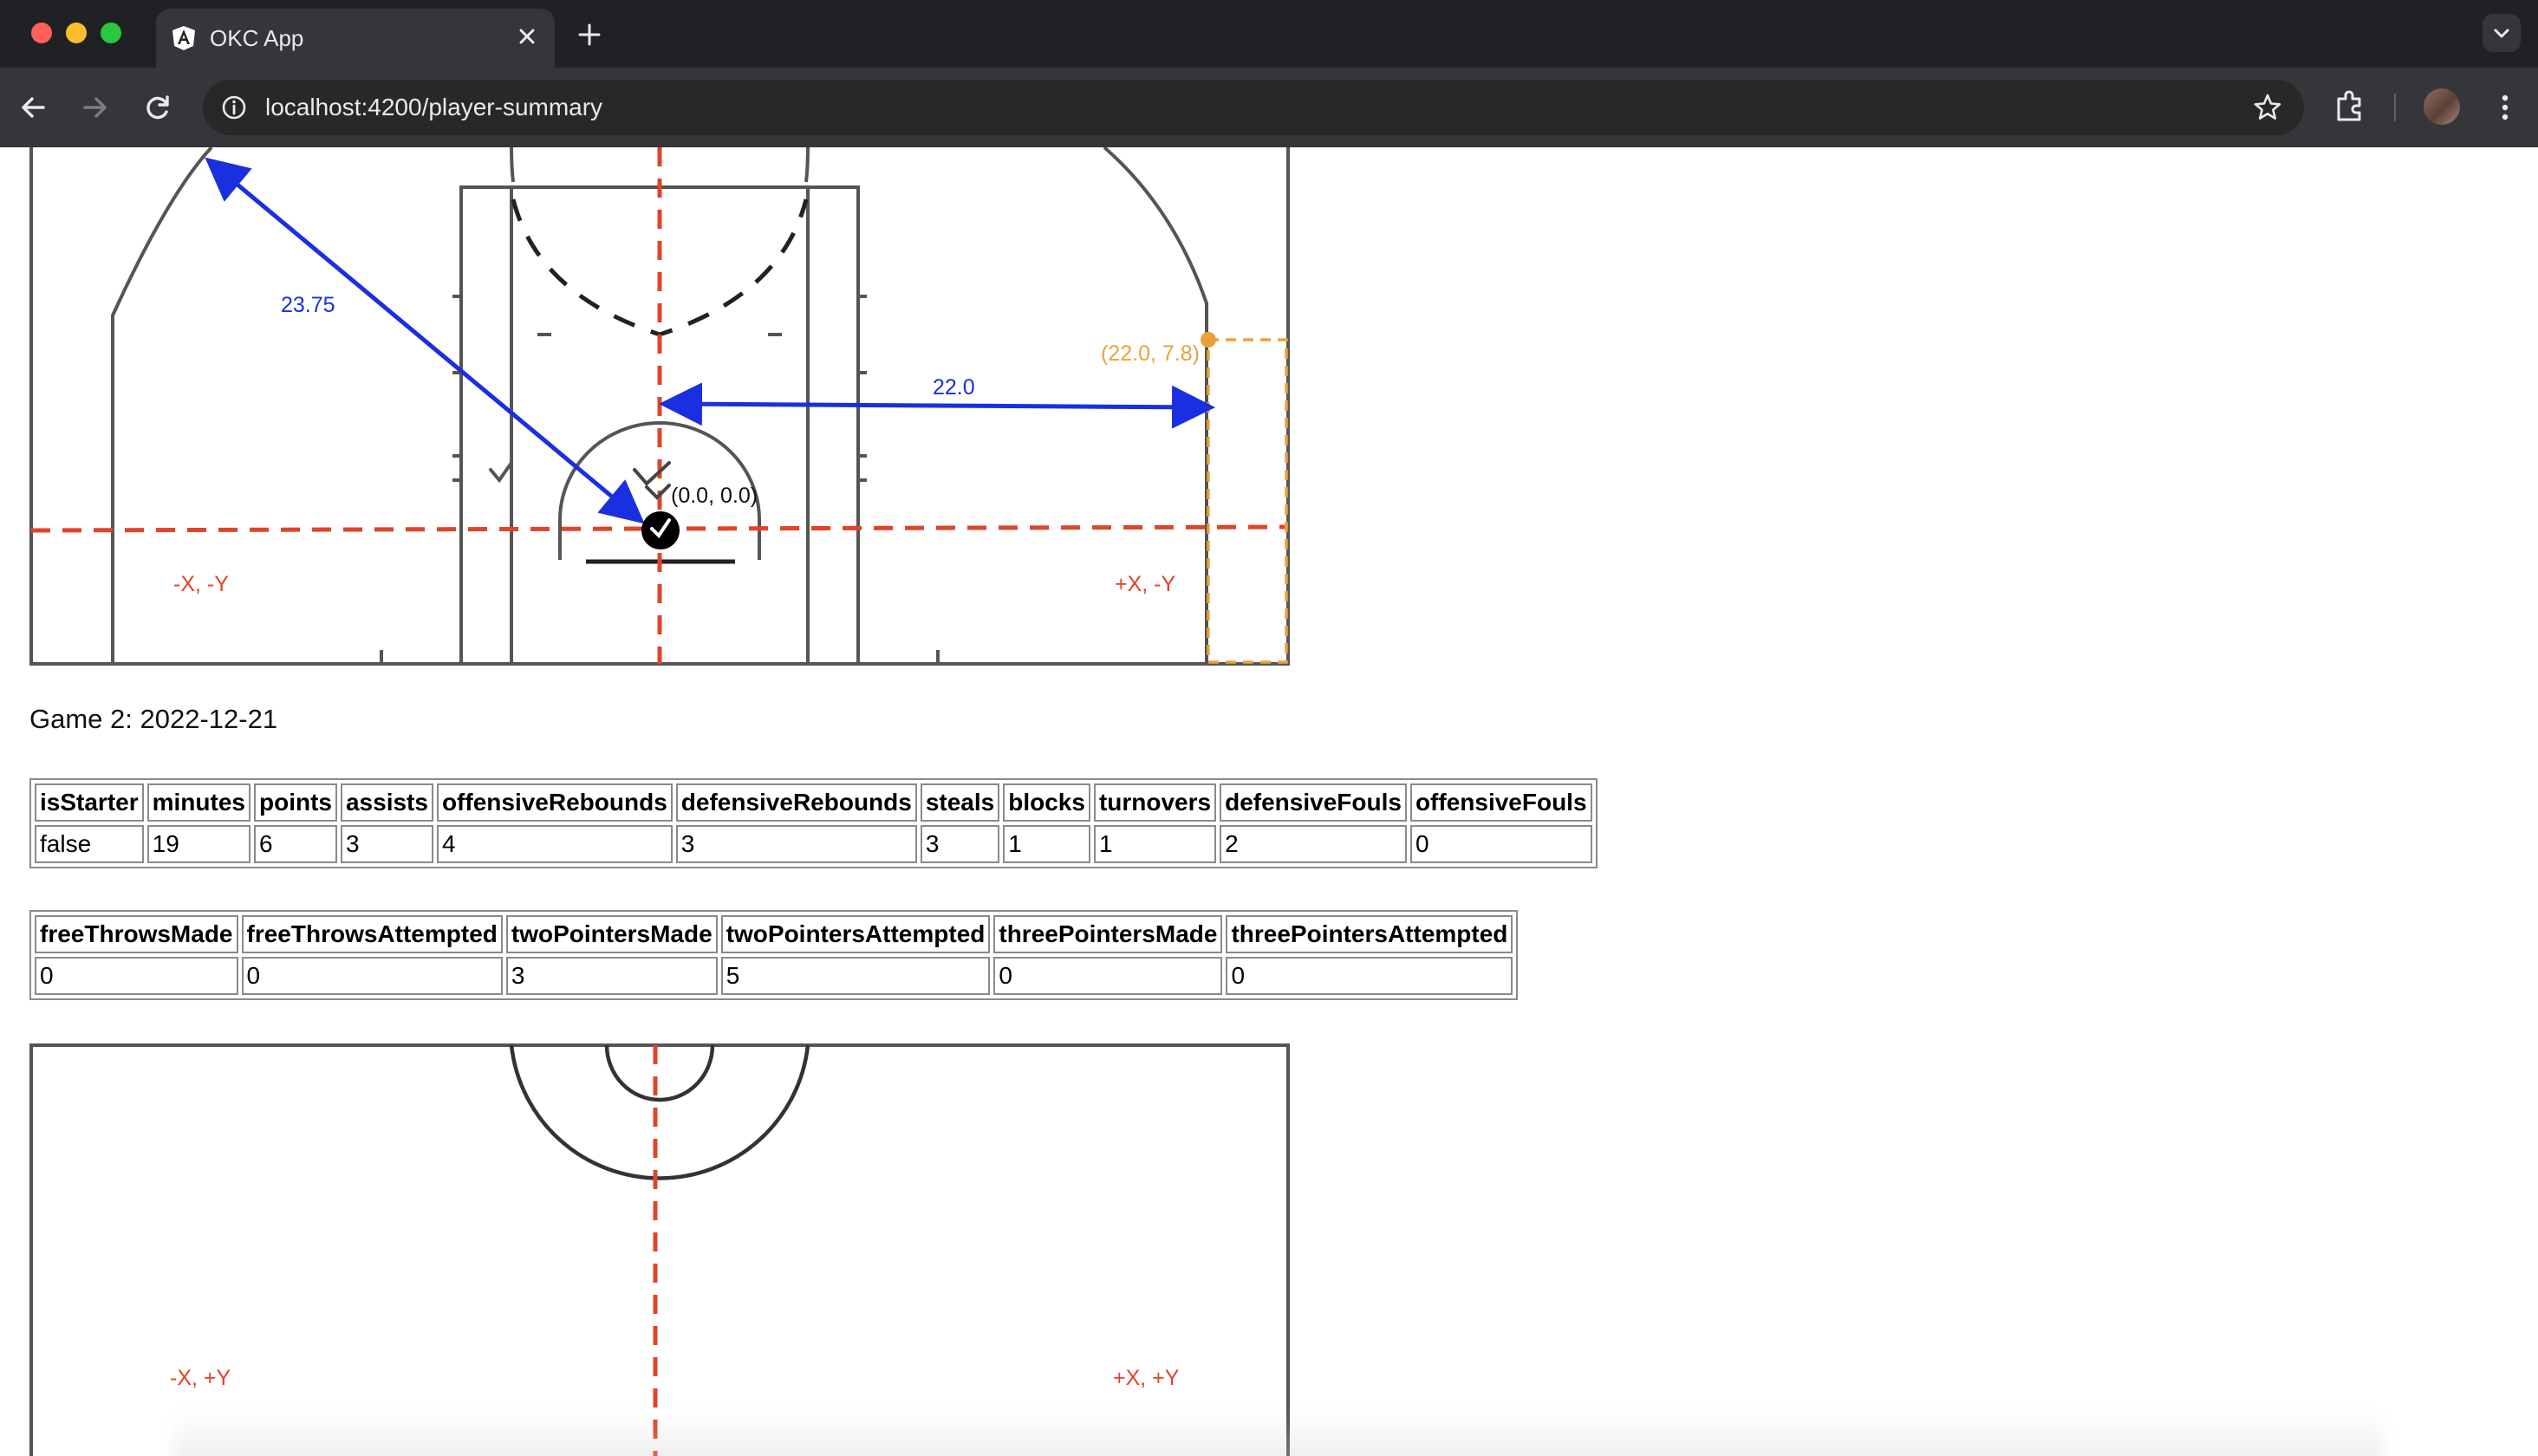  What do you see at coordinates (527, 36) in the screenshot?
I see `close-icon` at bounding box center [527, 36].